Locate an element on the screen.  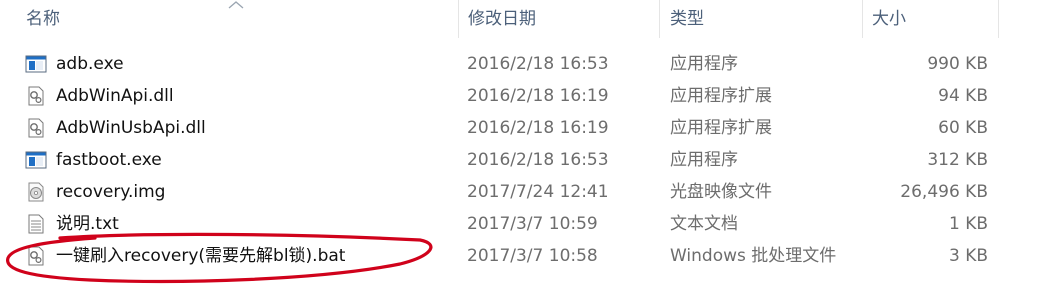
column-header-type: 类型 is located at coordinates (762, 19).